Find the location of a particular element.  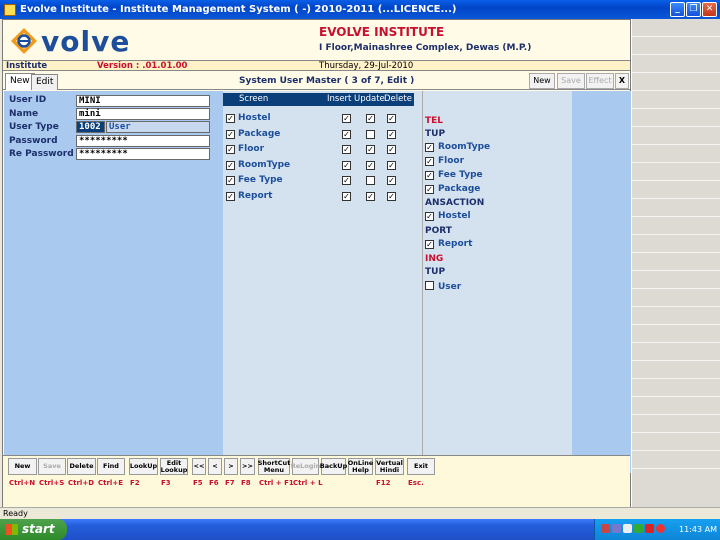

tree-item: ✓ RoomType is located at coordinates (457, 147).